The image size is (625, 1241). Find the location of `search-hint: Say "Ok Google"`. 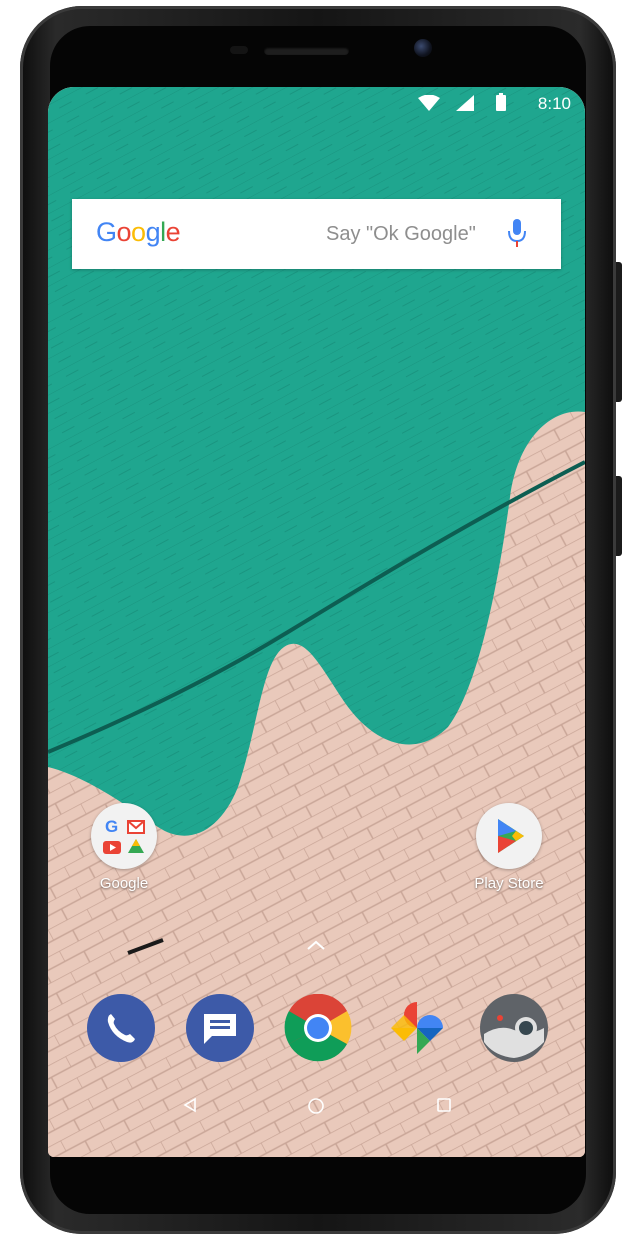

search-hint: Say "Ok Google" is located at coordinates (401, 234).